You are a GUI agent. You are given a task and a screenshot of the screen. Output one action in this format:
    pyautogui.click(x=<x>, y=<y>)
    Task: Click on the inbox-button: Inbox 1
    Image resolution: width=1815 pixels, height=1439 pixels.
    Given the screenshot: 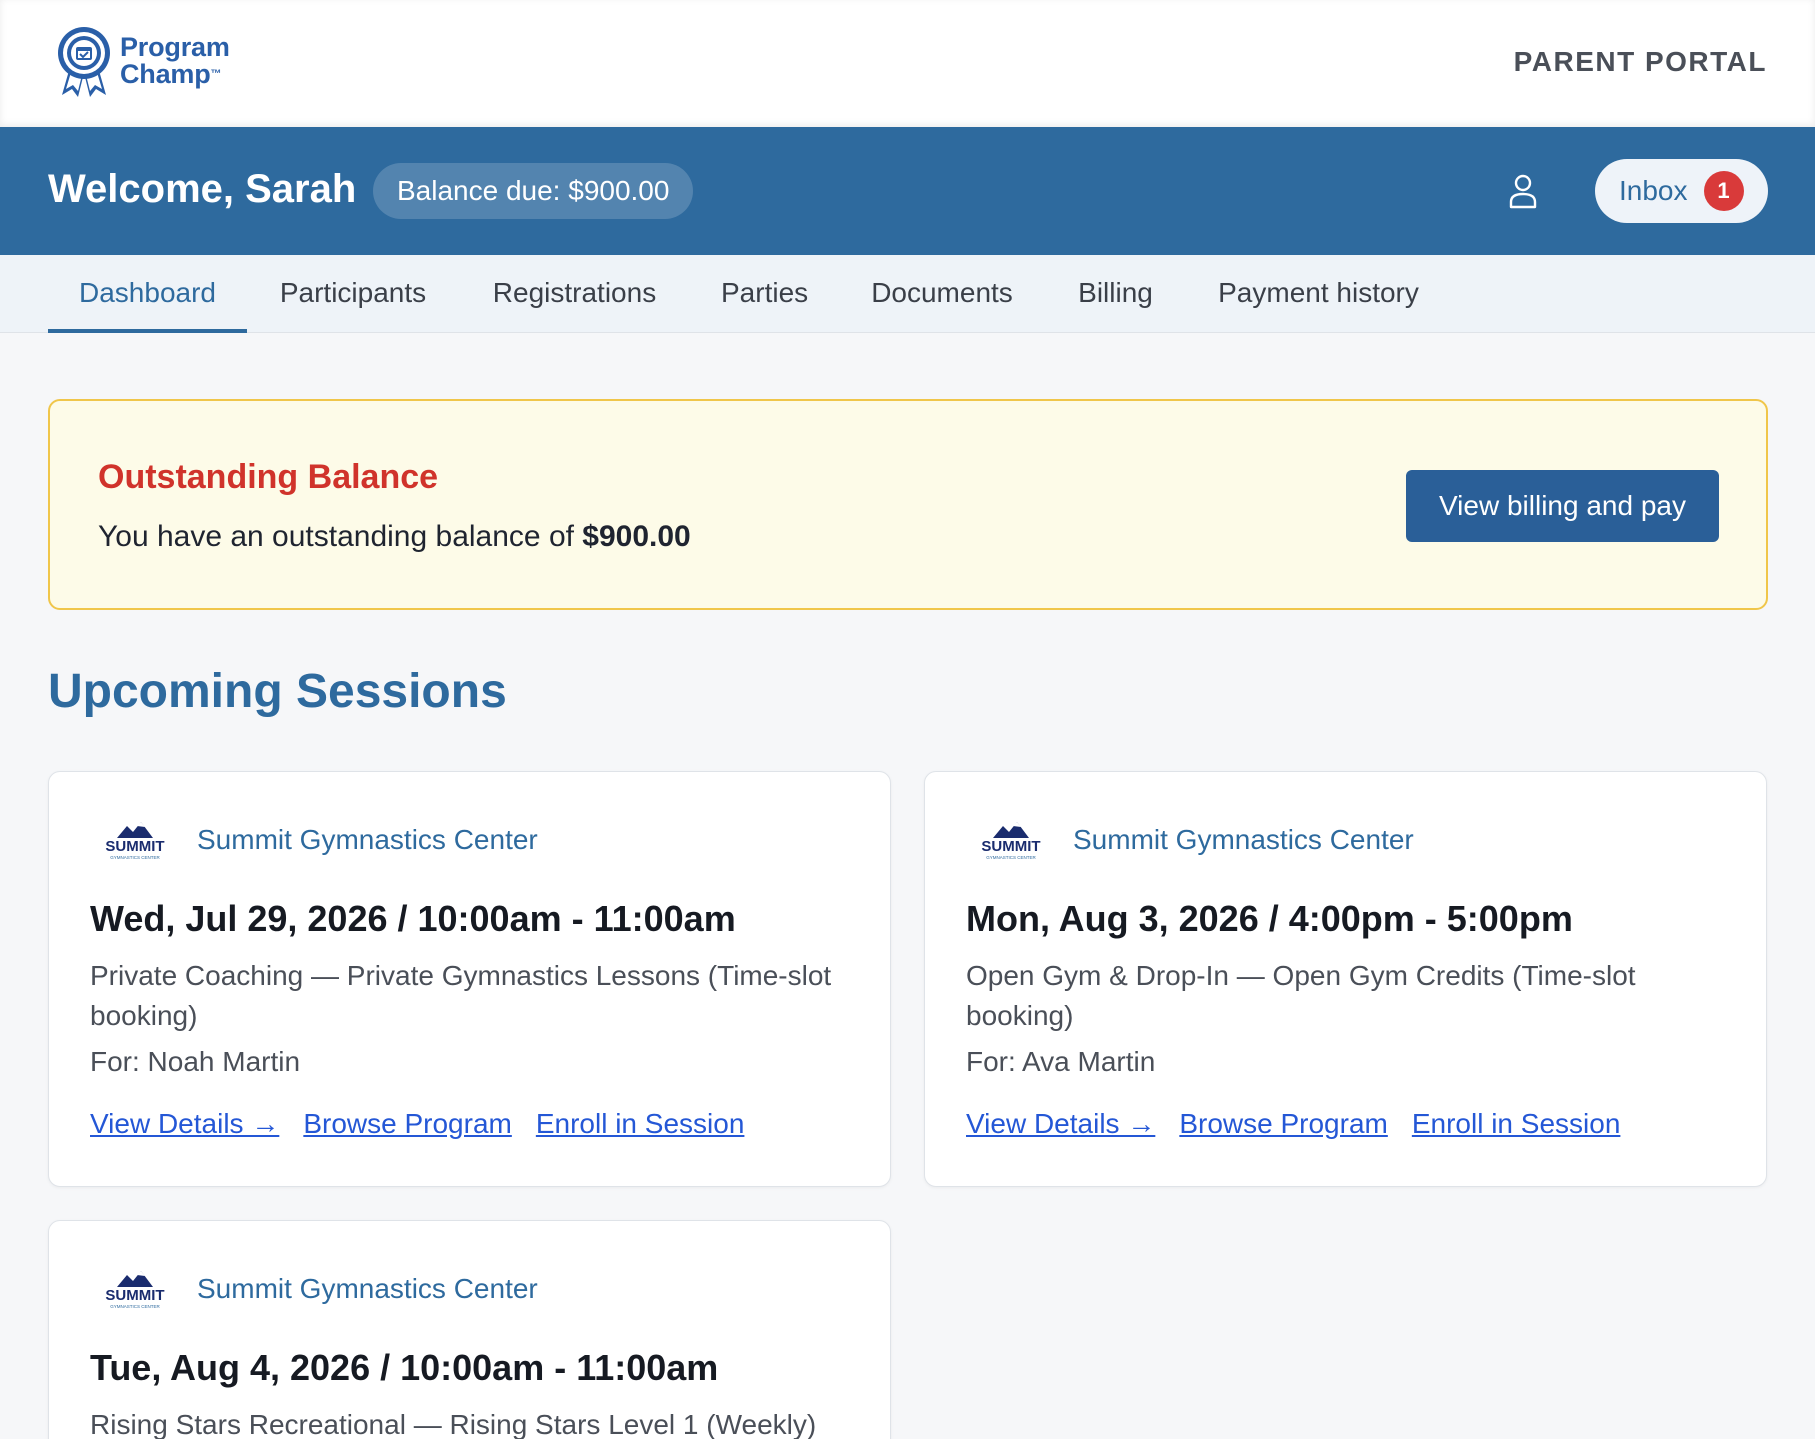 What is the action you would take?
    pyautogui.click(x=1681, y=191)
    